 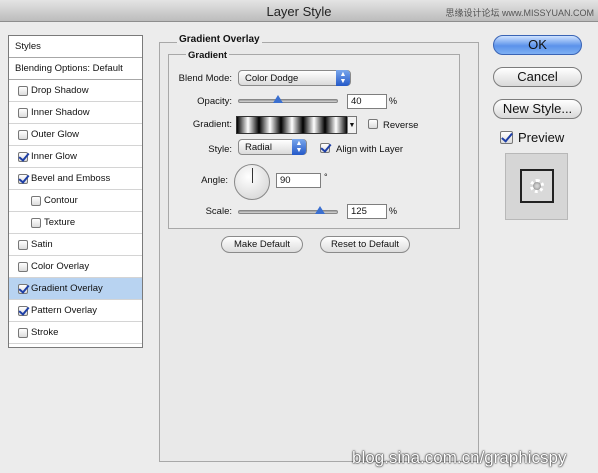 I want to click on style-item-bevel-and-emboss: Bevel and Emboss, so click(x=75, y=179).